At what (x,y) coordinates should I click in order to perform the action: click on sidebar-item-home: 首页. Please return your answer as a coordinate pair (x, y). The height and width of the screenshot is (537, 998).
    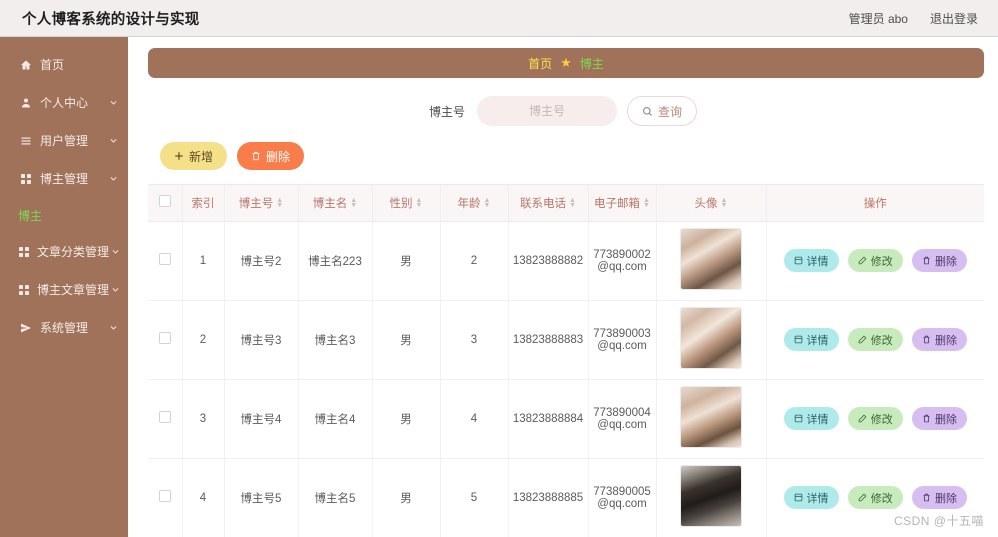
    Looking at the image, I should click on (64, 64).